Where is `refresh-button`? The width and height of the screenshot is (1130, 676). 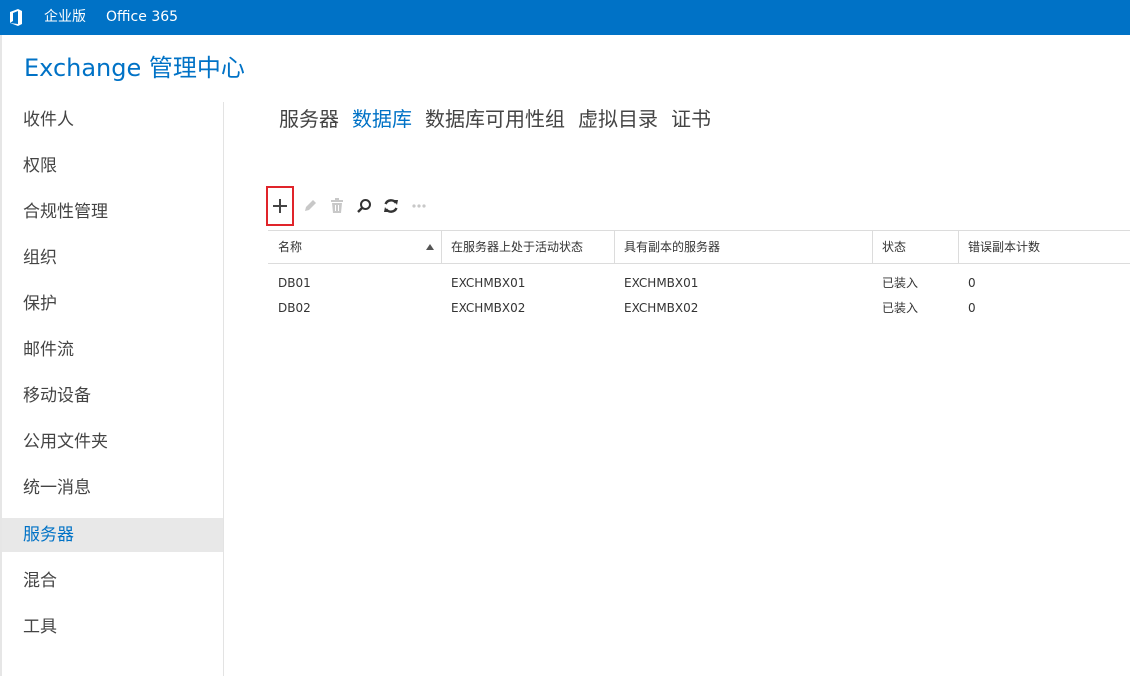 refresh-button is located at coordinates (391, 206).